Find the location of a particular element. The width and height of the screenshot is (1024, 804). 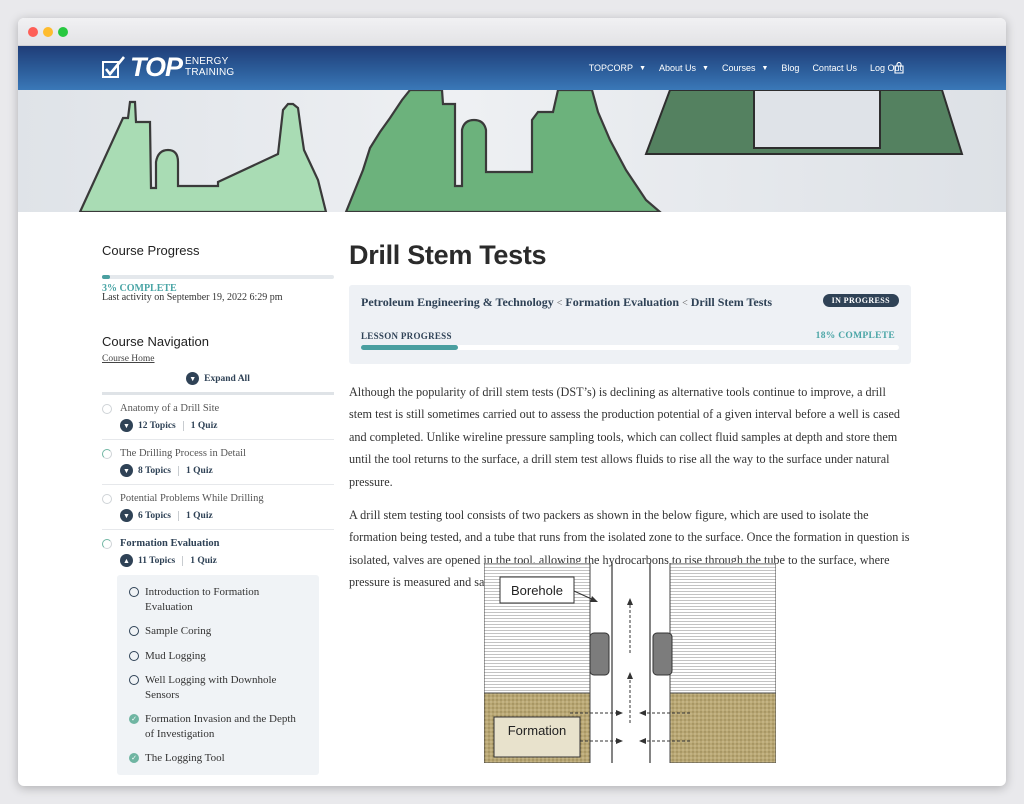

lesson-title: Formation Evaluation is located at coordinates (170, 543).